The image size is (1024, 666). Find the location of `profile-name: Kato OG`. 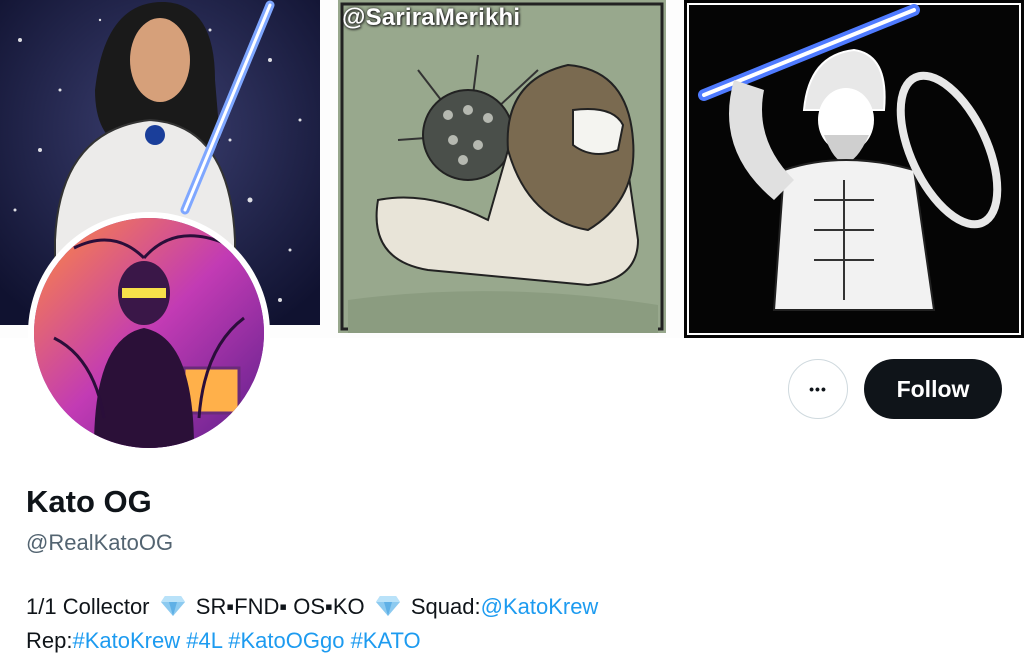

profile-name: Kato OG is located at coordinates (89, 501).